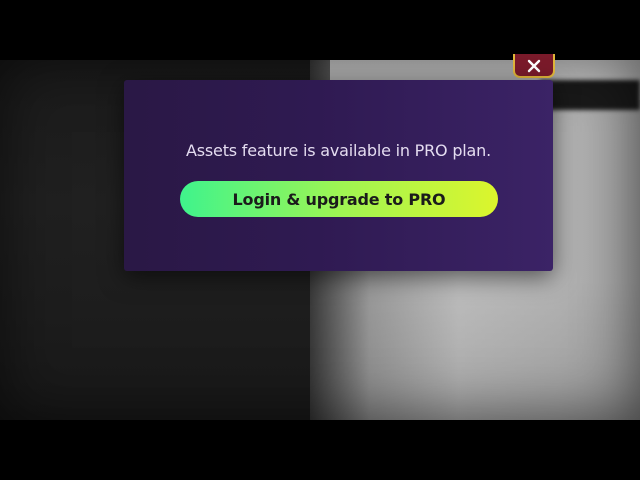  I want to click on close-button, so click(534, 66).